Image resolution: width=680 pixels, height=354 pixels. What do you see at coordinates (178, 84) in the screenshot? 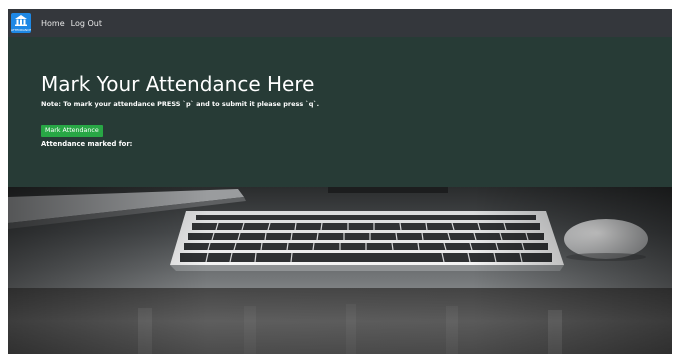
I see `page-title: Mark Your Attendance Here` at bounding box center [178, 84].